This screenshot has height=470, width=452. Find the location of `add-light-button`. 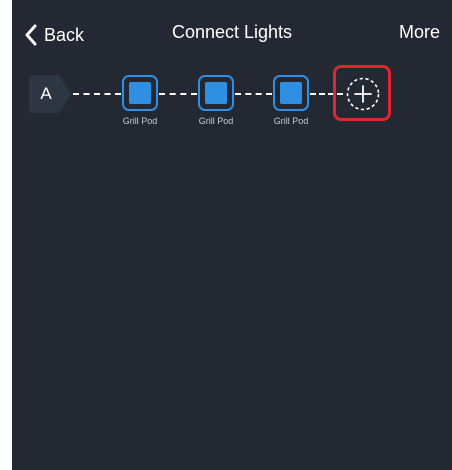

add-light-button is located at coordinates (362, 93).